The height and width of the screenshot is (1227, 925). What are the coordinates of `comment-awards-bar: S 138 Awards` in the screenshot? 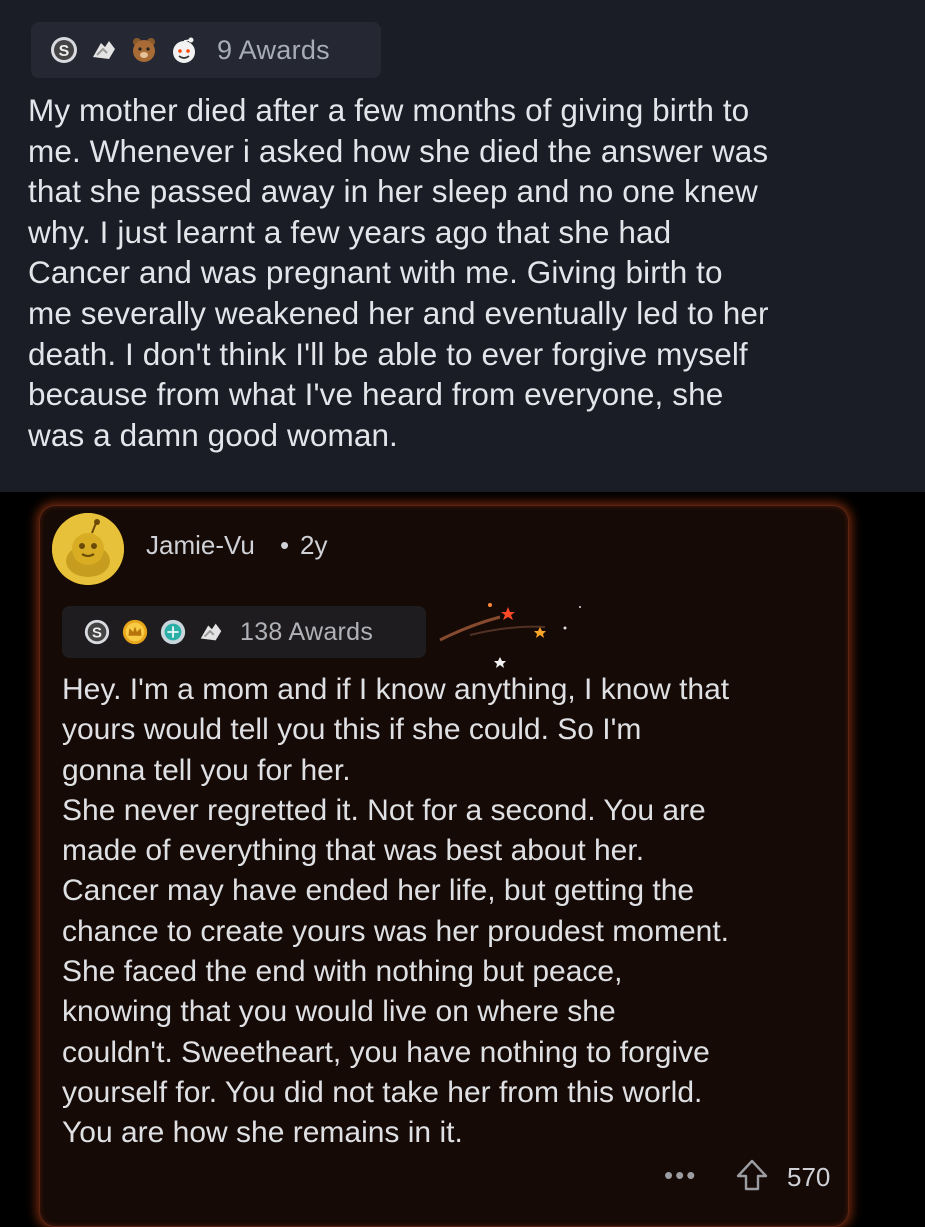 It's located at (244, 632).